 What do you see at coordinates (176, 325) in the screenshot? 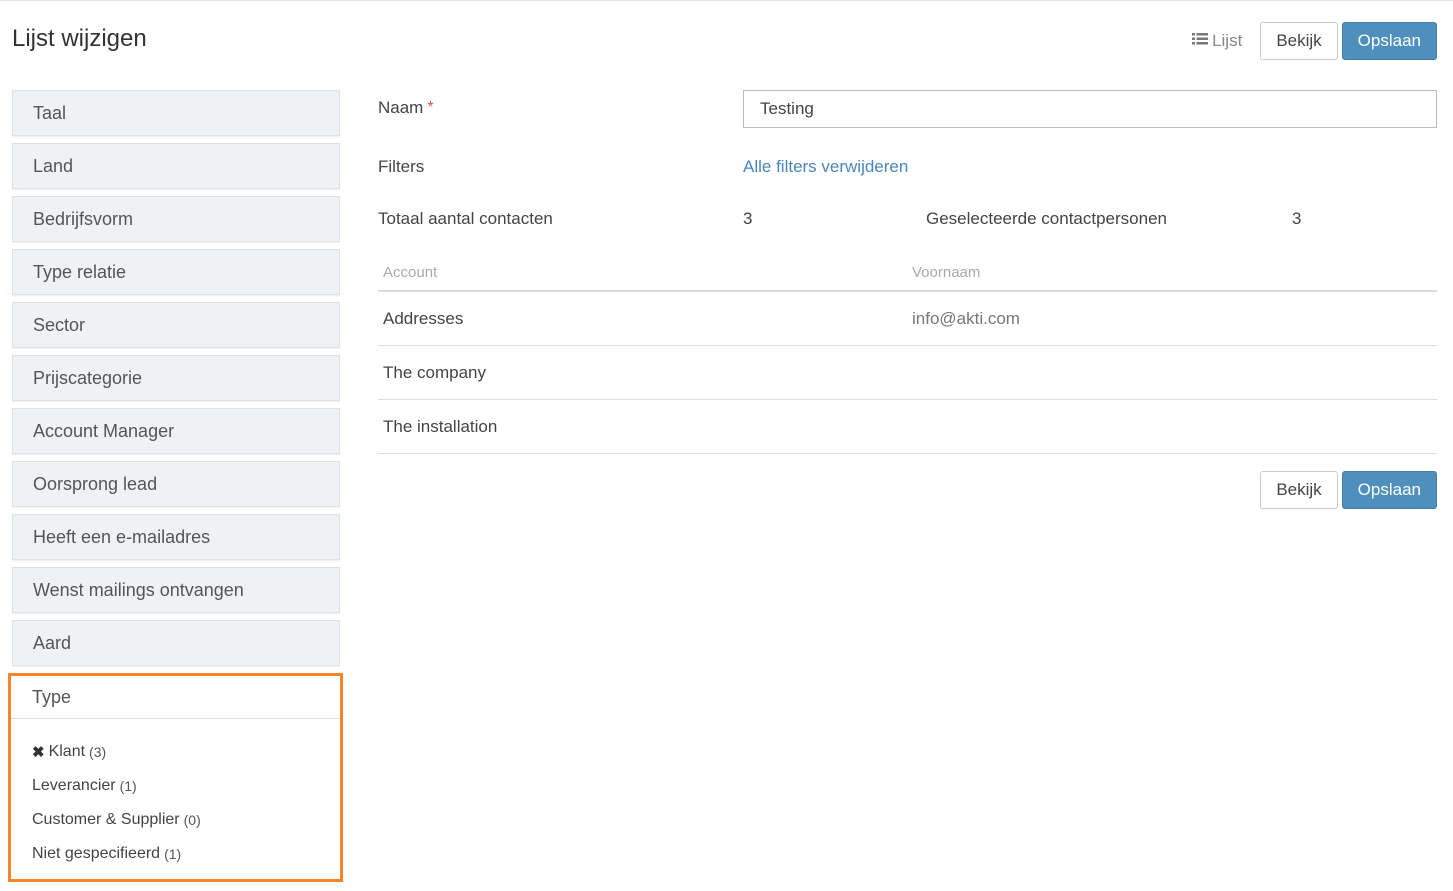
I see `filter-sector: Sector` at bounding box center [176, 325].